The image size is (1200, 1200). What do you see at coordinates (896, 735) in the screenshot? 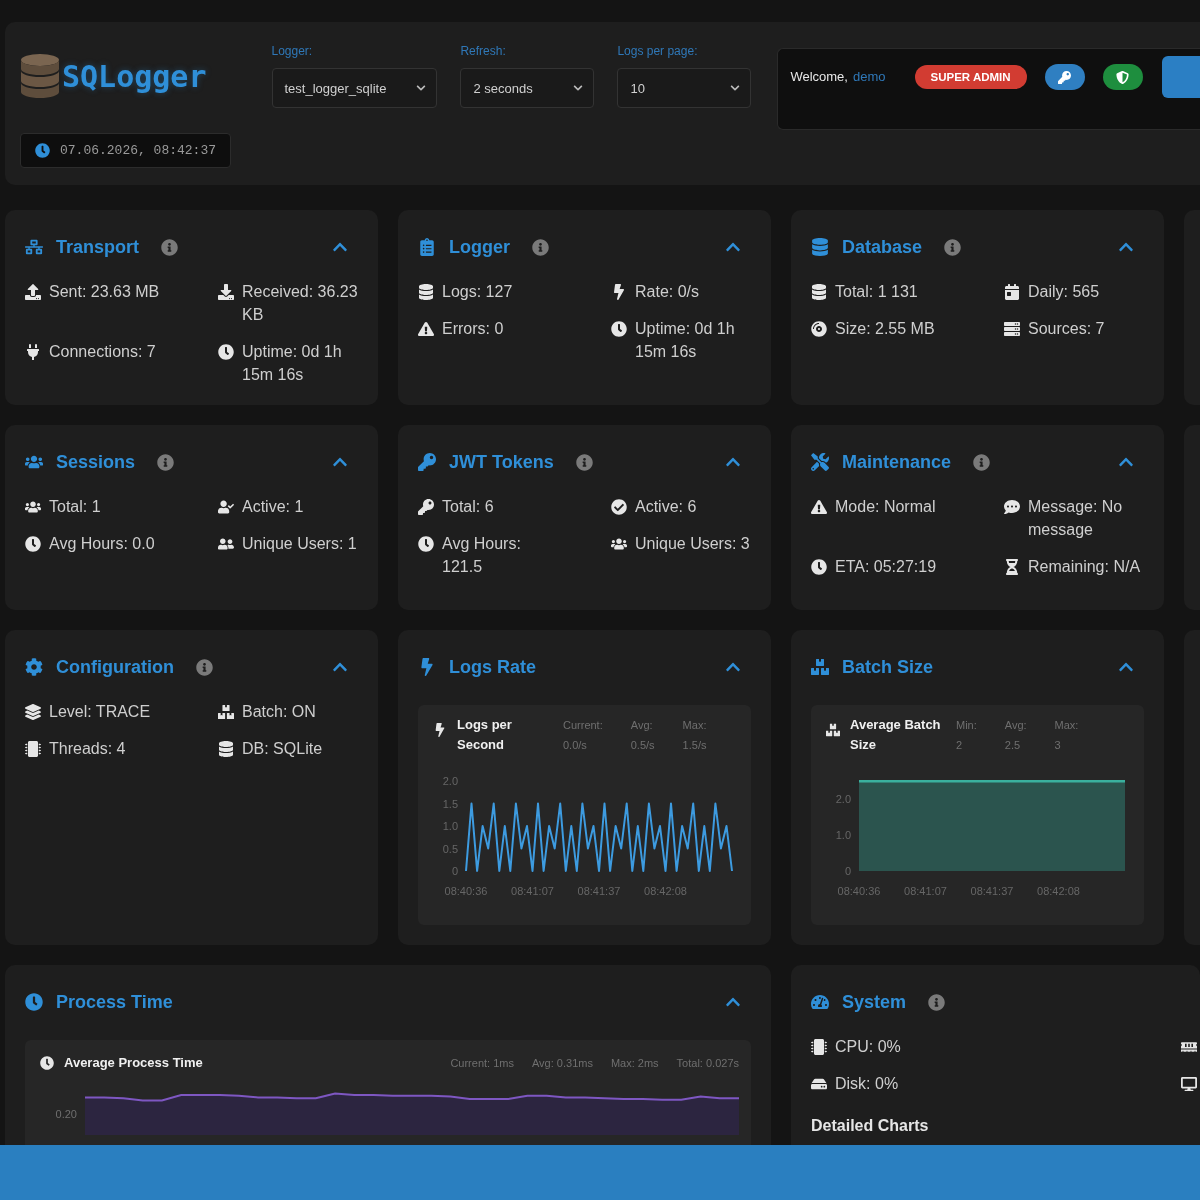
I see `chart-title: Average Batch Size` at bounding box center [896, 735].